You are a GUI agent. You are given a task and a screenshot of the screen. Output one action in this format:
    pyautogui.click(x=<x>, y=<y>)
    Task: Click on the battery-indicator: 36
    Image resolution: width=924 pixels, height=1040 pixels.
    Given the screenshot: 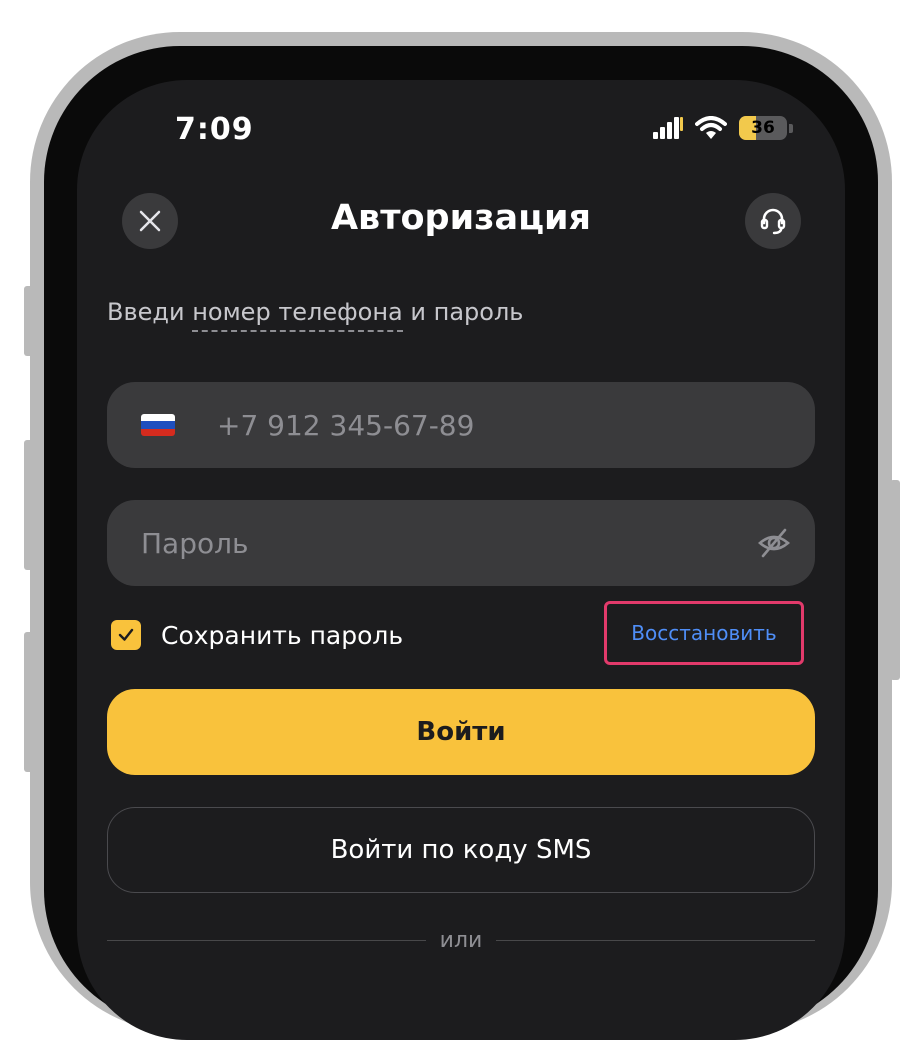 What is the action you would take?
    pyautogui.click(x=763, y=128)
    